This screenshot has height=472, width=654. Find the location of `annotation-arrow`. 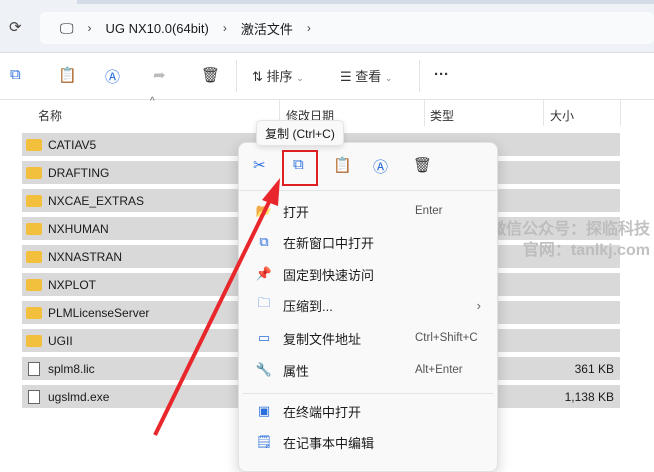

annotation-arrow is located at coordinates (216, 307).